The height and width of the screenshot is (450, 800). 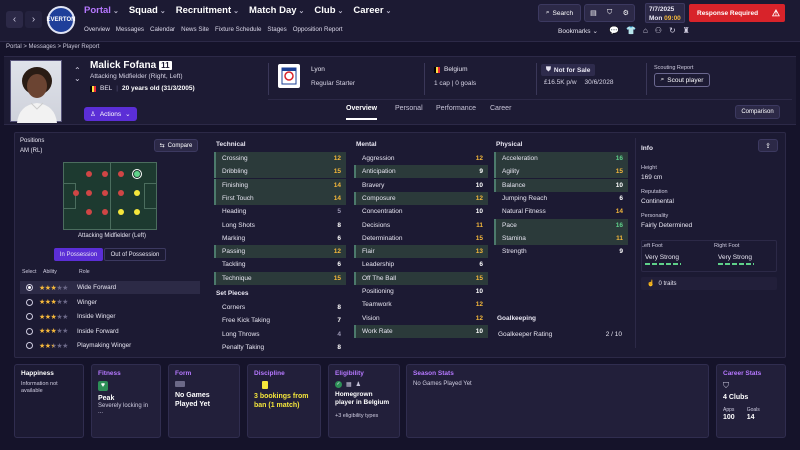 What do you see at coordinates (450, 69) in the screenshot?
I see `nation-info: Belgium` at bounding box center [450, 69].